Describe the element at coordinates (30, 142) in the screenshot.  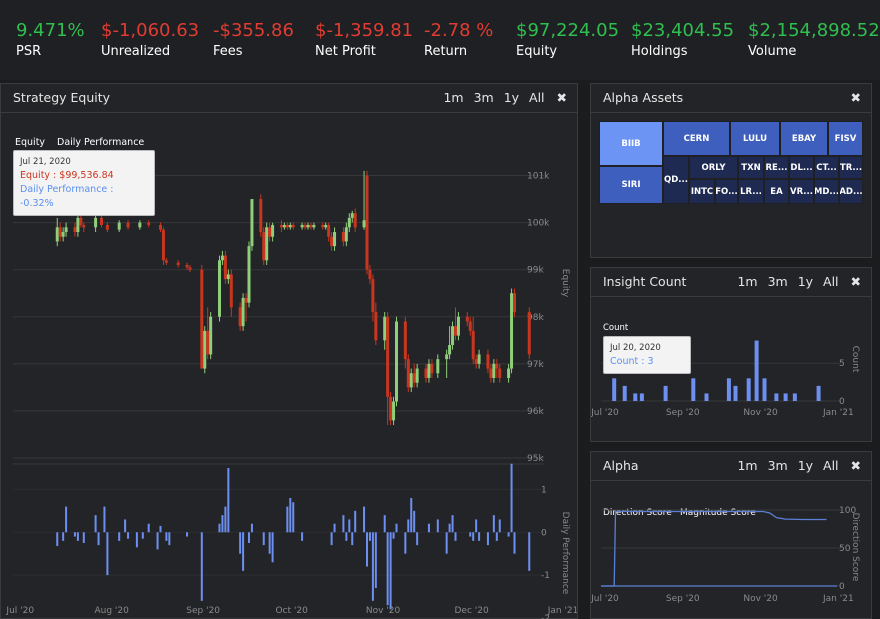
I see `legend-equity: Equity` at that location.